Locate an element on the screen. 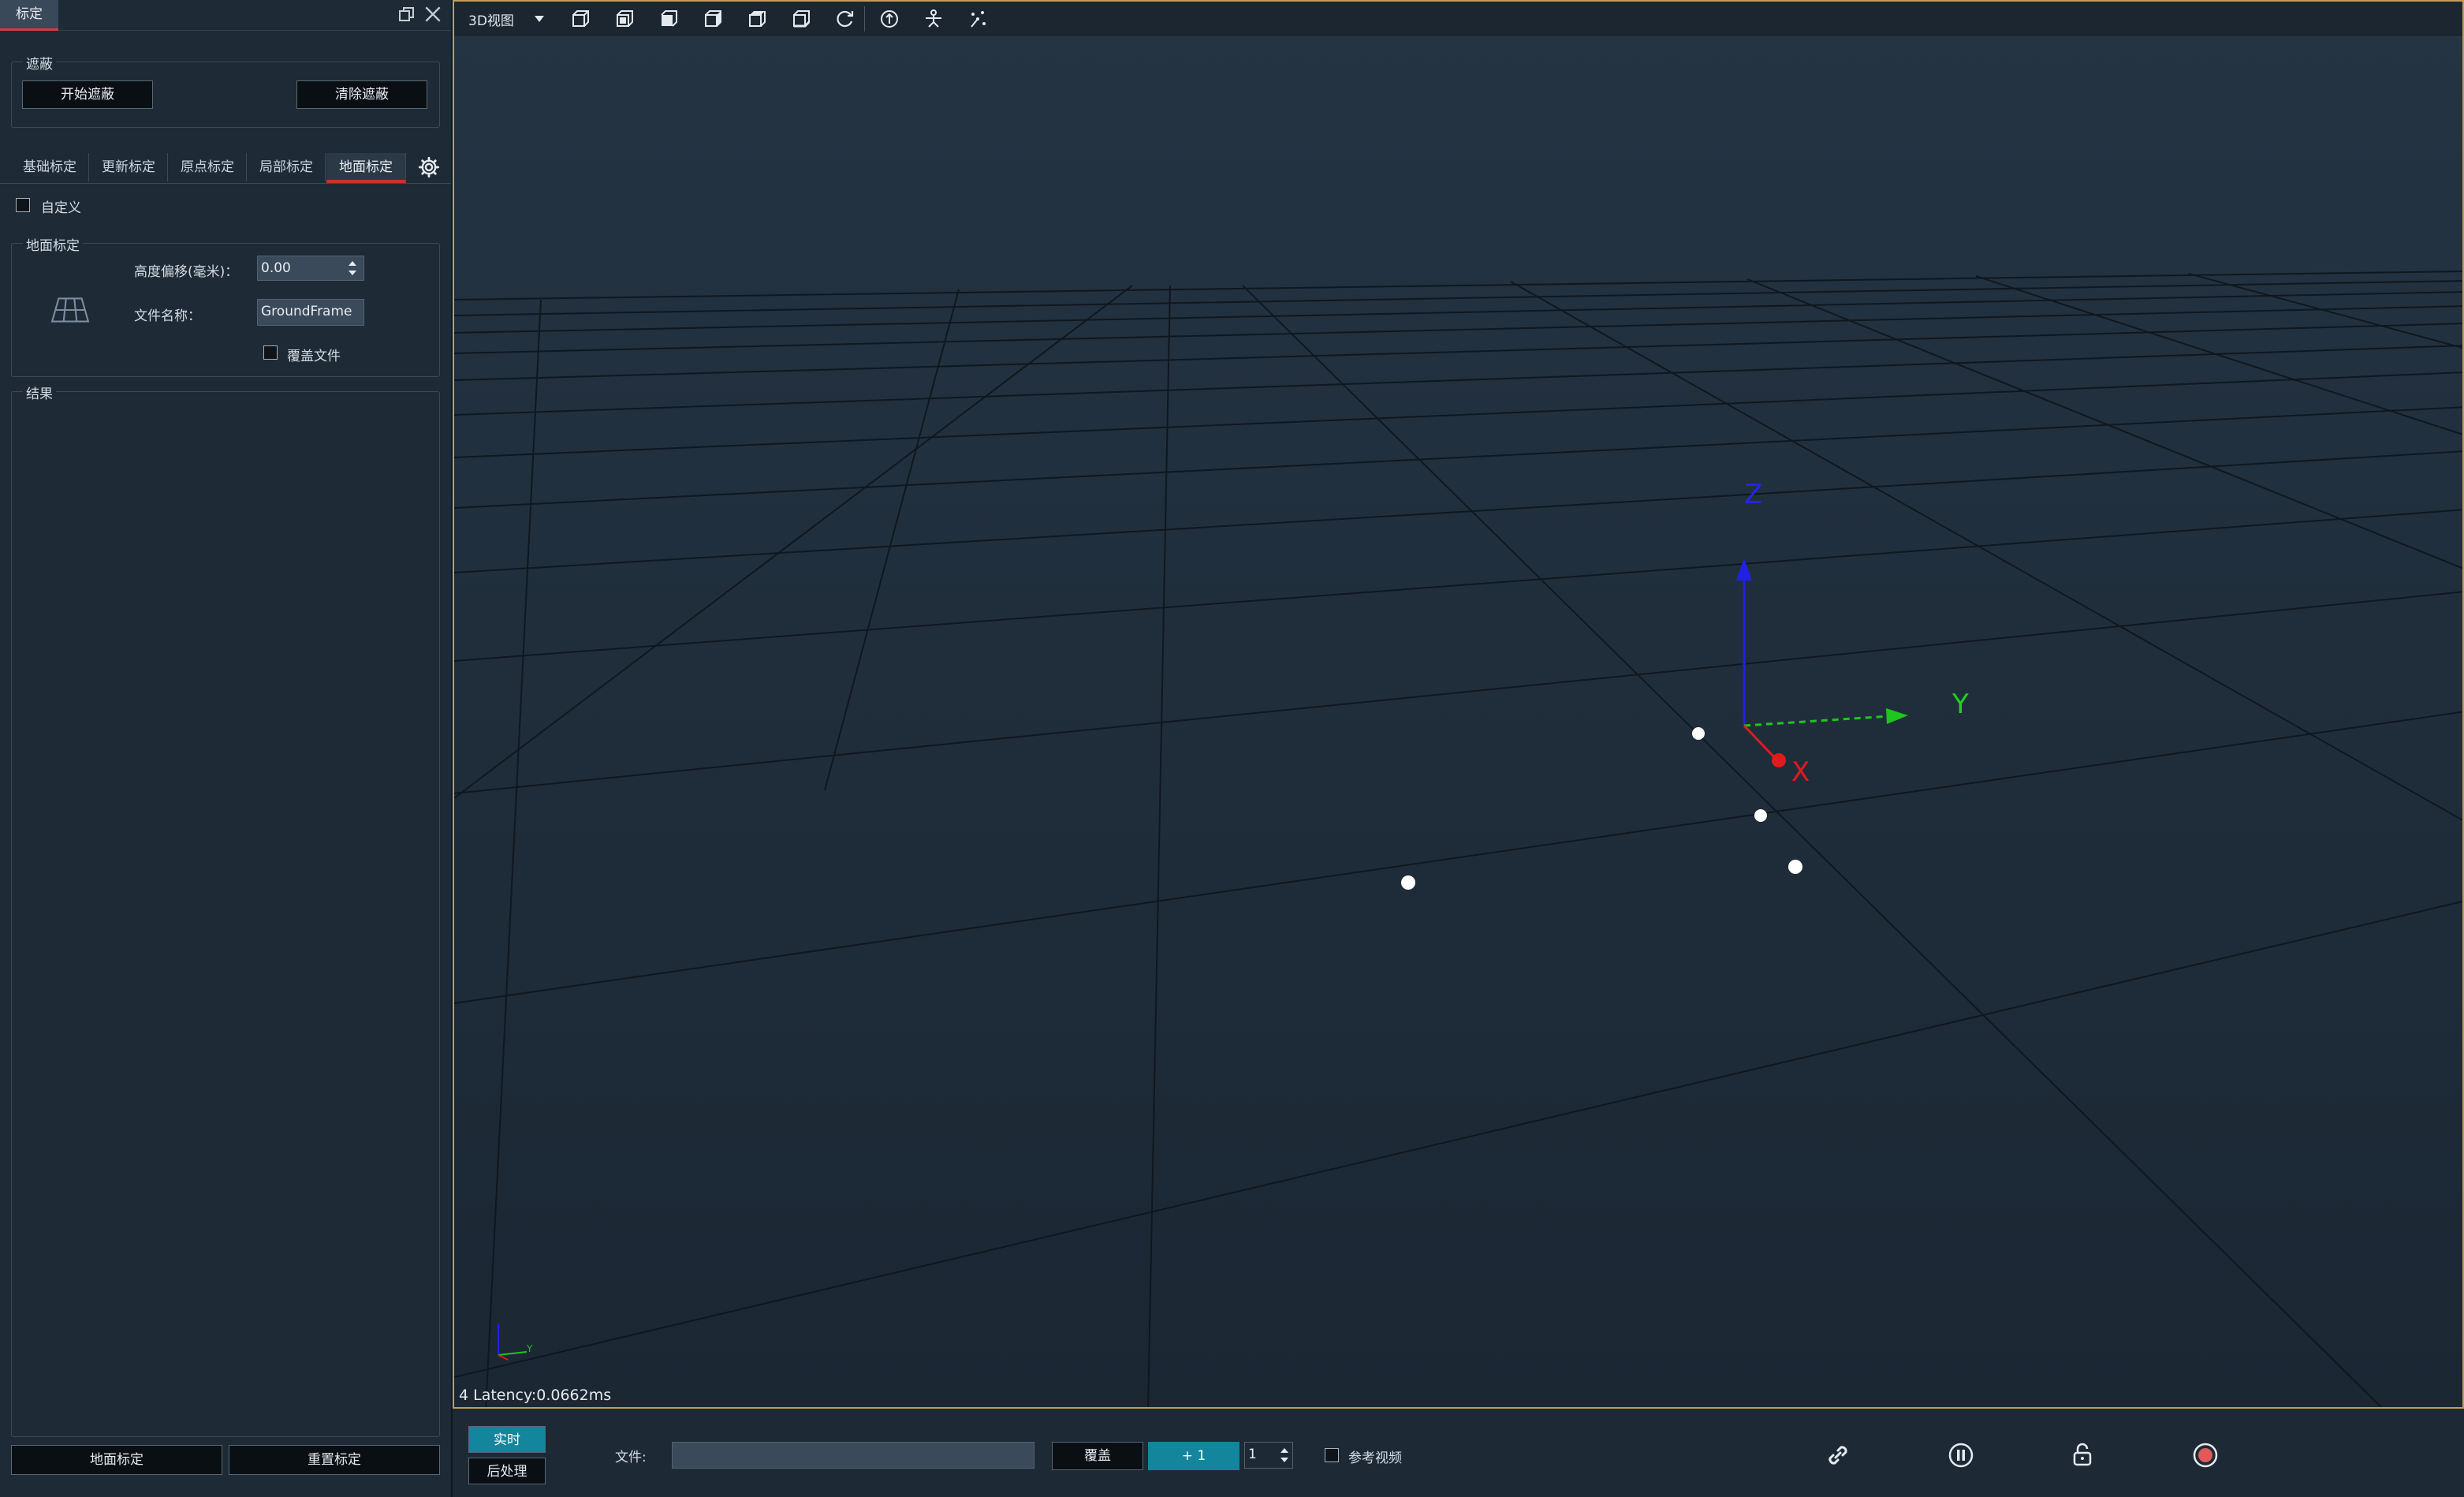  float-window-icon is located at coordinates (406, 14).